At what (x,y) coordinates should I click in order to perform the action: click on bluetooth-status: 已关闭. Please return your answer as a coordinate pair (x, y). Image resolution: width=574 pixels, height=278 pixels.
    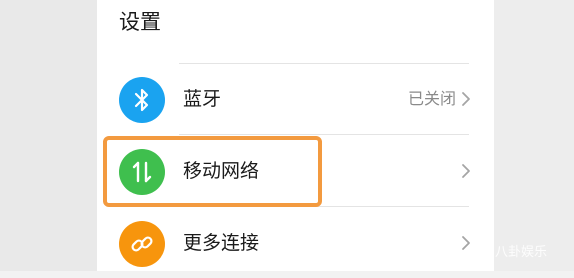
    Looking at the image, I should click on (431, 98).